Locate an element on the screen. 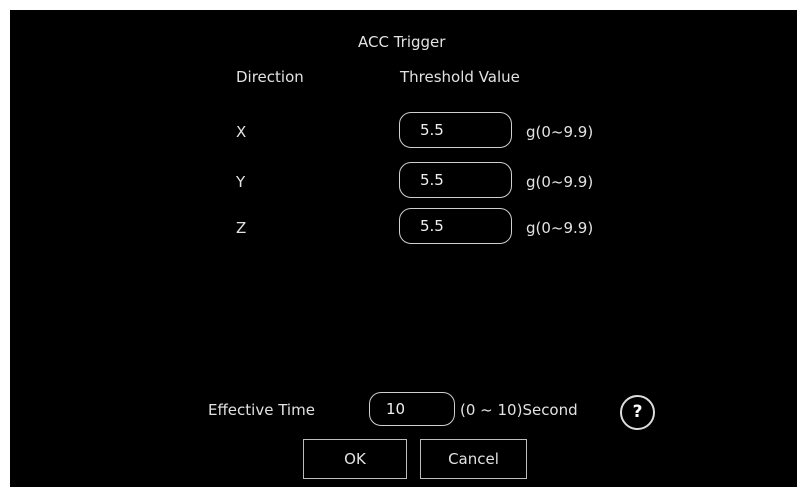 This screenshot has width=807, height=487. direction-header: Direction is located at coordinates (270, 77).